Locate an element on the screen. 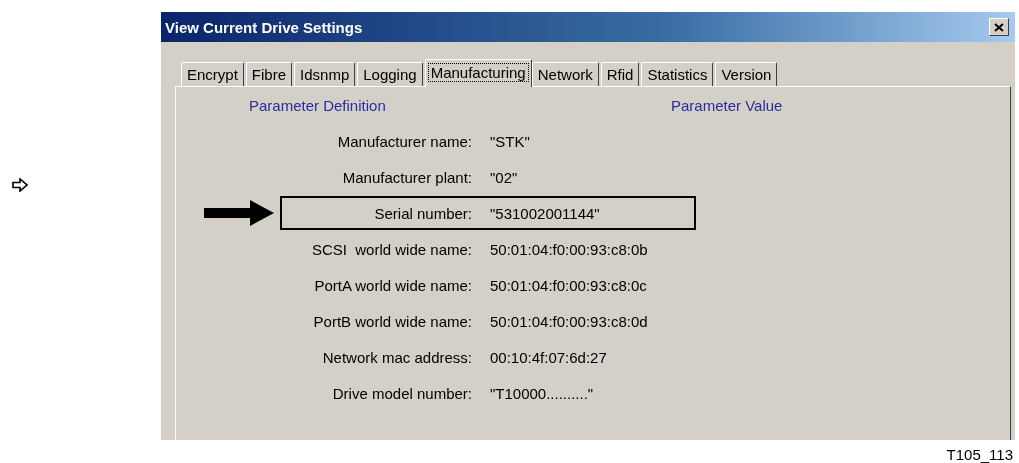 The image size is (1019, 463). tab: Logging is located at coordinates (390, 74).